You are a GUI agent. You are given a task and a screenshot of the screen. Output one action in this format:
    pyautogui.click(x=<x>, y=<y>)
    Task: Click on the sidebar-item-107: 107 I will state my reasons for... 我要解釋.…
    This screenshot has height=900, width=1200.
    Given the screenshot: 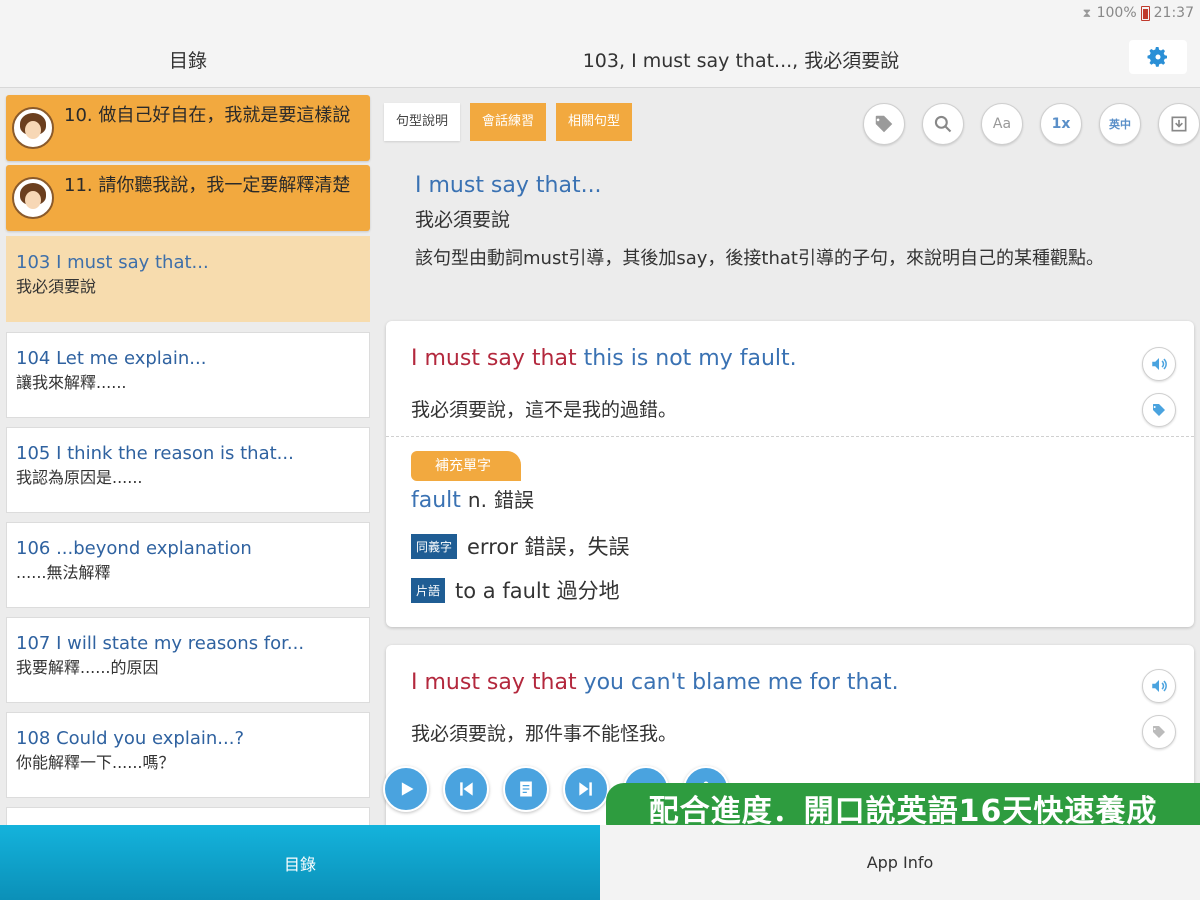 What is the action you would take?
    pyautogui.click(x=188, y=660)
    